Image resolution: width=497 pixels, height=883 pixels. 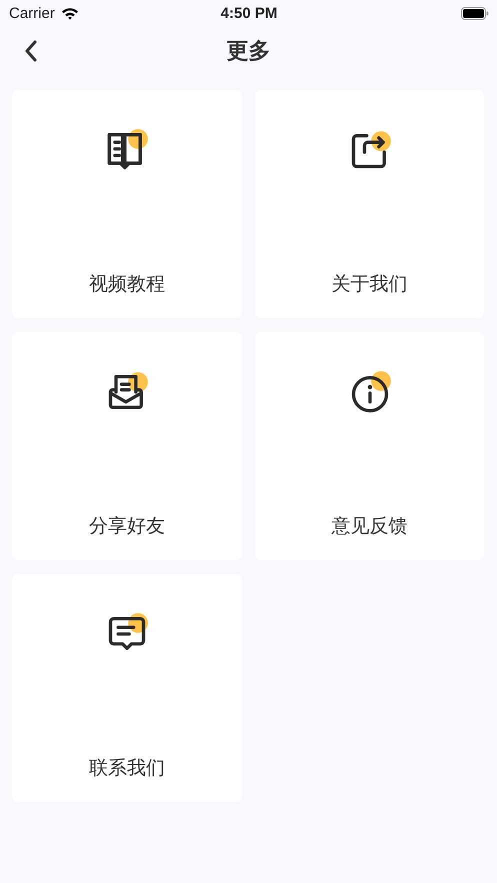 What do you see at coordinates (369, 204) in the screenshot?
I see `menu-card: 关于我们` at bounding box center [369, 204].